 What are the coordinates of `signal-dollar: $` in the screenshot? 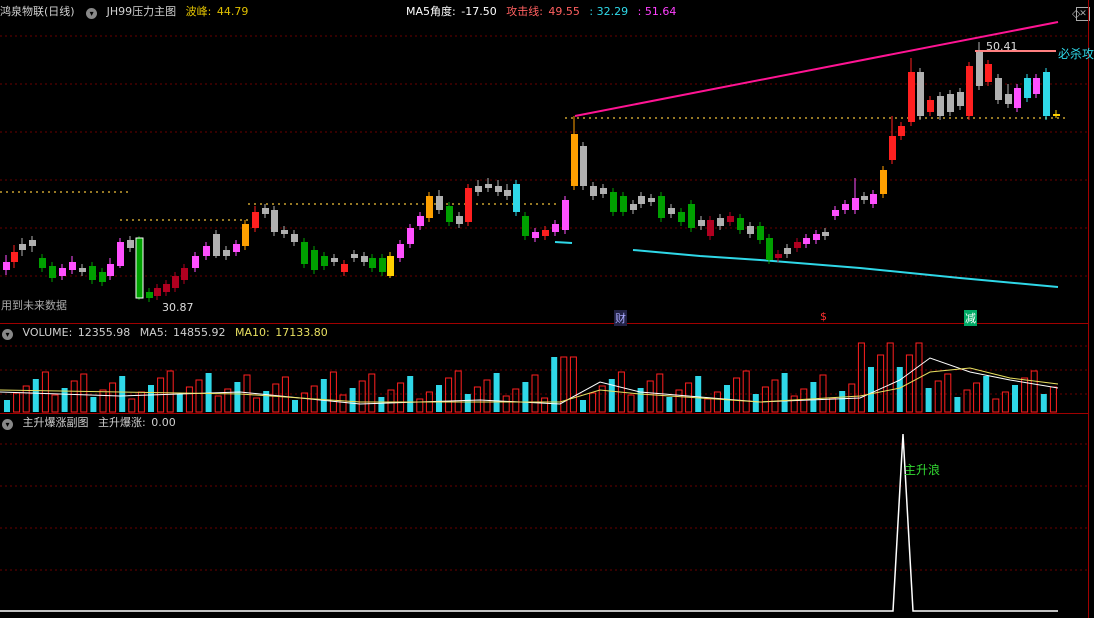 It's located at (823, 316).